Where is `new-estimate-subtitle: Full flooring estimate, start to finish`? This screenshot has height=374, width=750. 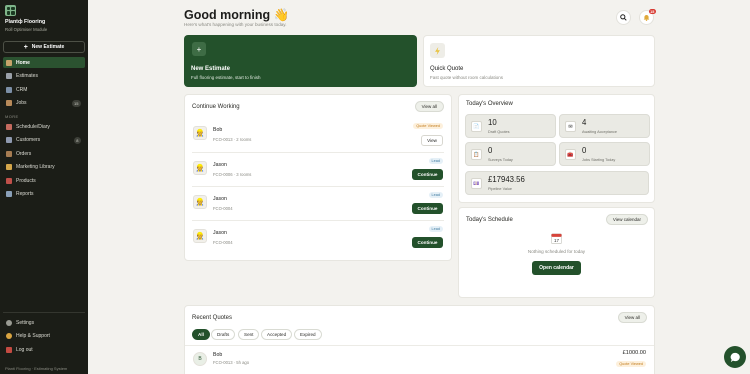
new-estimate-subtitle: Full flooring estimate, start to finish is located at coordinates (226, 77).